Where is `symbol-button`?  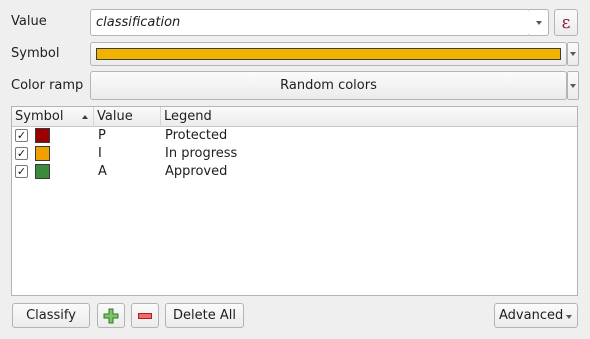 symbol-button is located at coordinates (328, 54).